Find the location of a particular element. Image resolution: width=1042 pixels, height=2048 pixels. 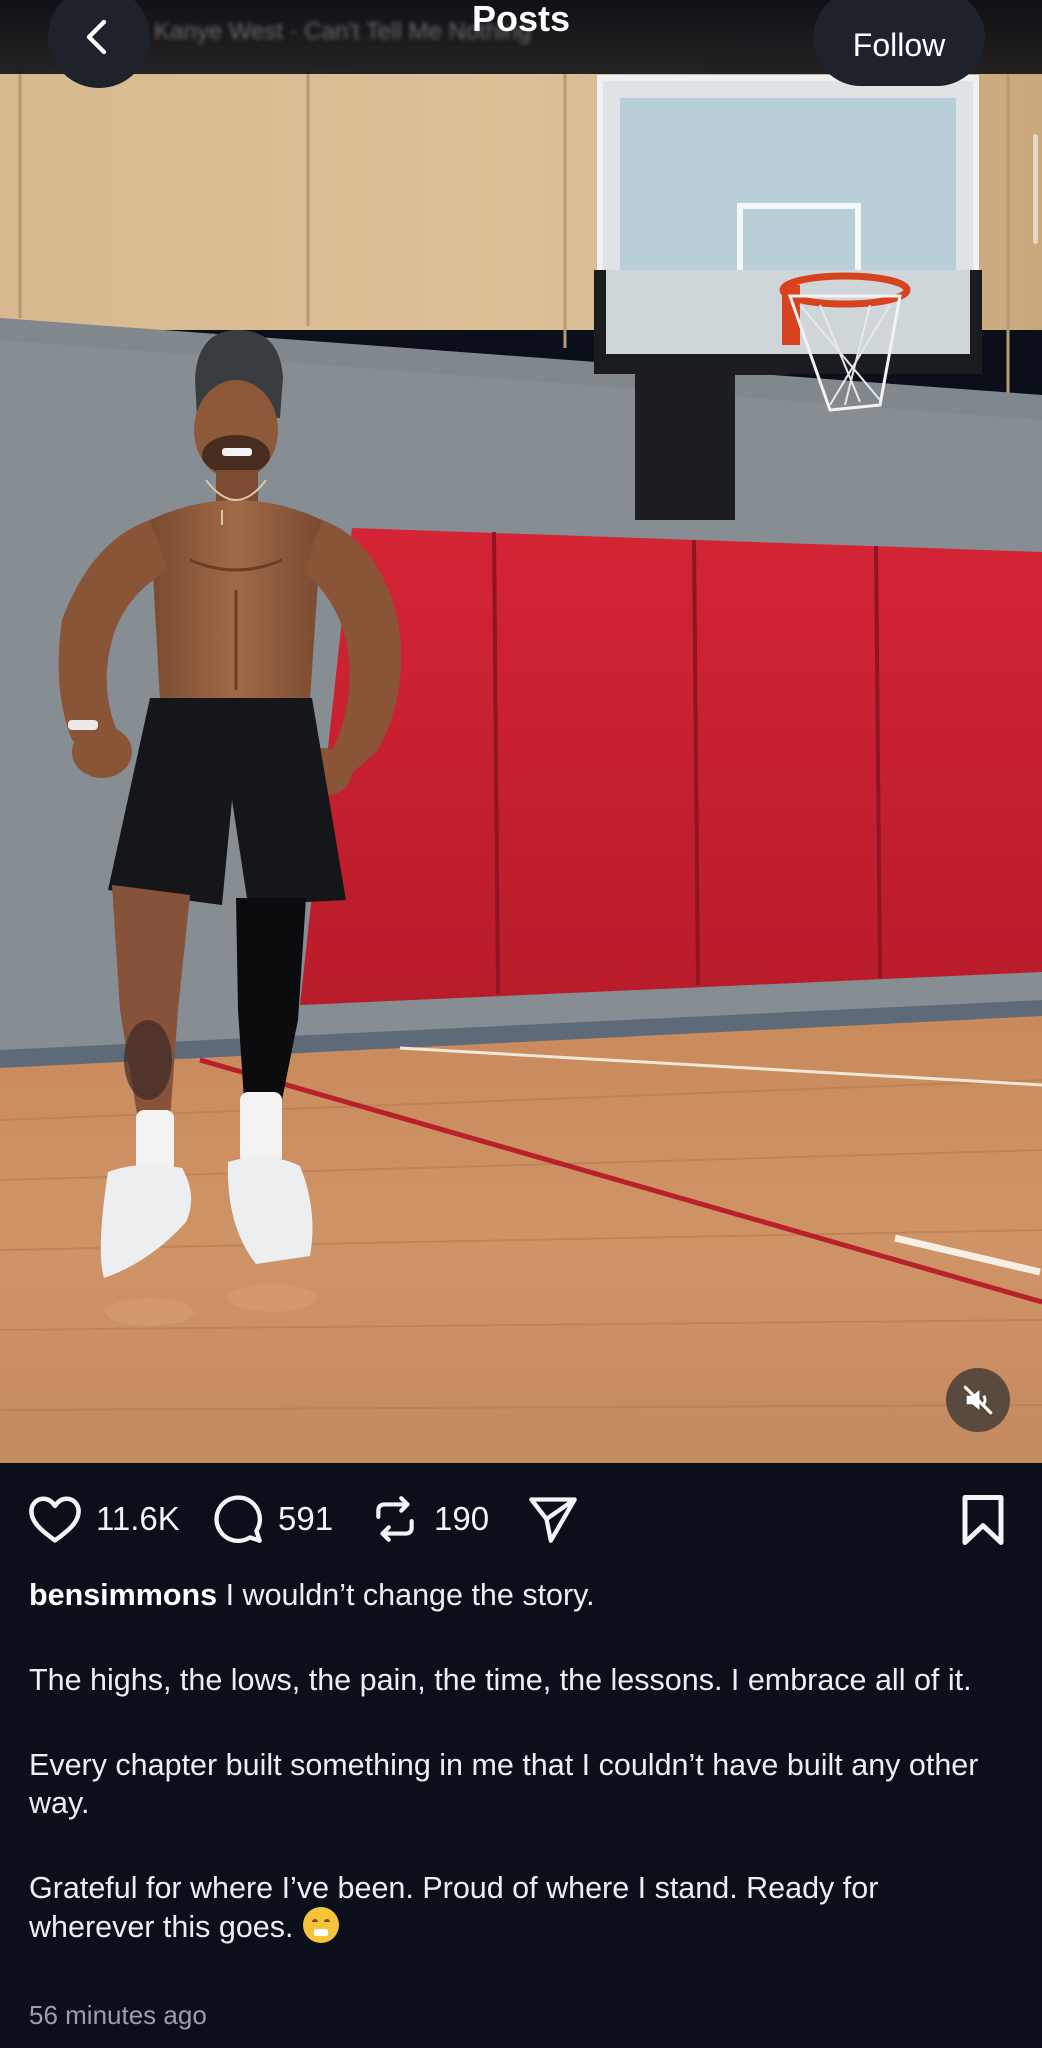

steam-face-emoji-icon is located at coordinates (321, 1925).